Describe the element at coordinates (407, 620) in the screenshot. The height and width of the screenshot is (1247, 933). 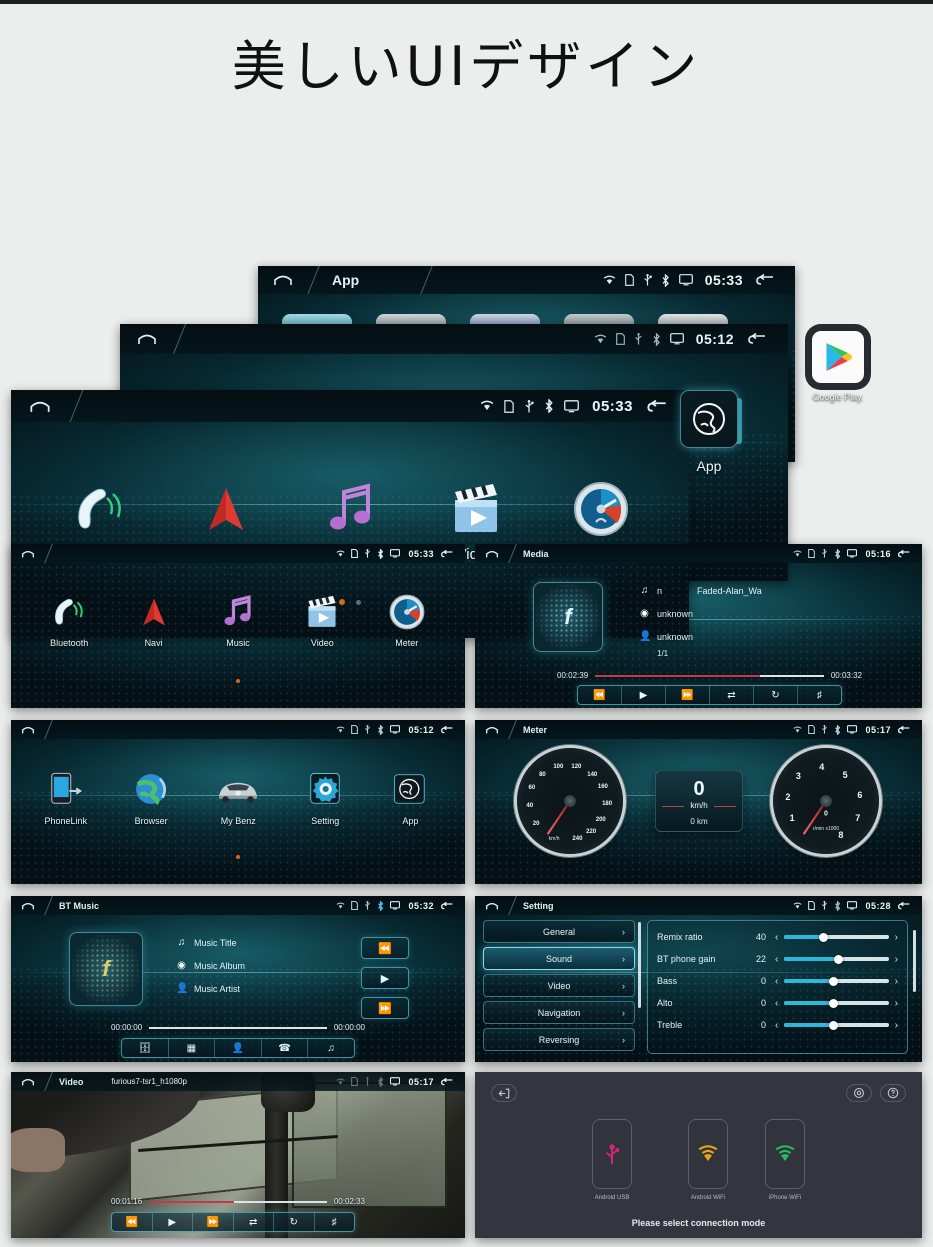
I see `app-meter: Meter` at that location.